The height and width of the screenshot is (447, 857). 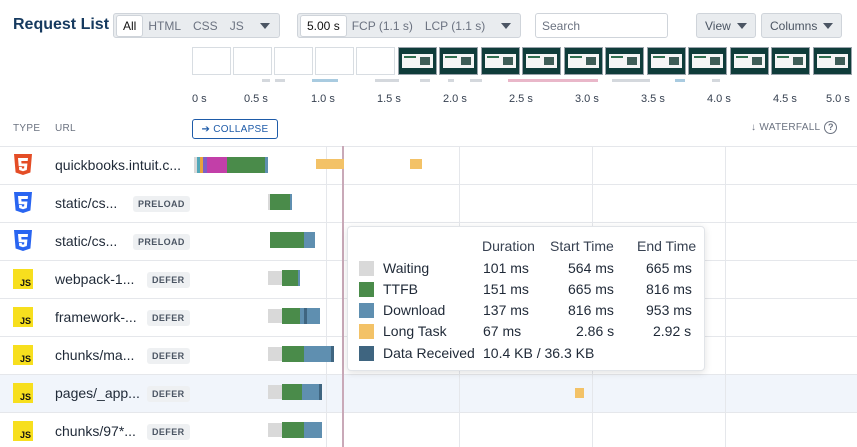 I want to click on filter-css: CSS, so click(x=205, y=26).